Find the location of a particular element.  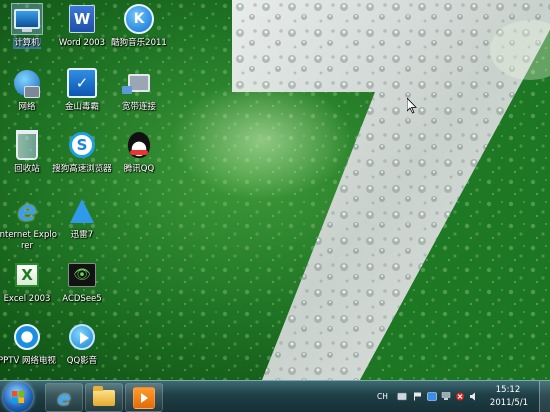

start-button is located at coordinates (18, 397).